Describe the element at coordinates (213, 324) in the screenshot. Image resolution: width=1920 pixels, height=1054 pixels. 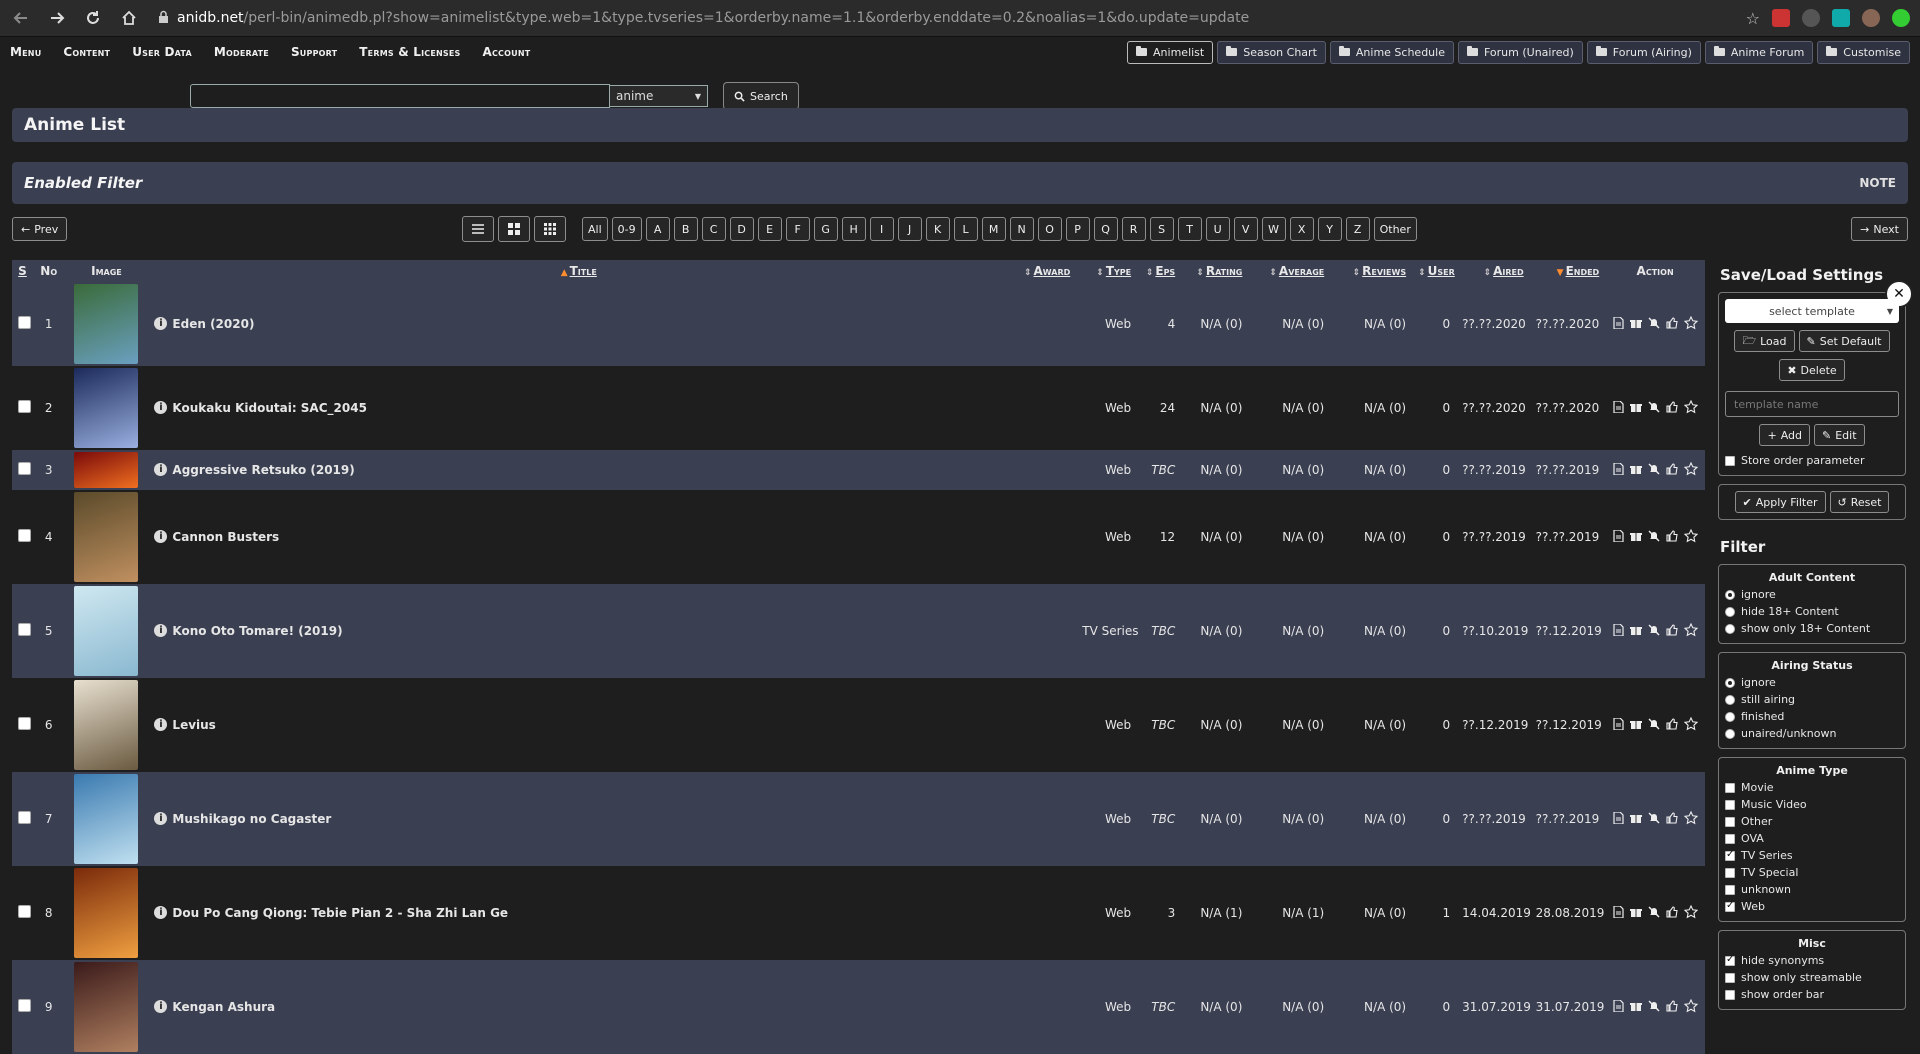
I see `anime-title-link: Eden (2020)` at that location.